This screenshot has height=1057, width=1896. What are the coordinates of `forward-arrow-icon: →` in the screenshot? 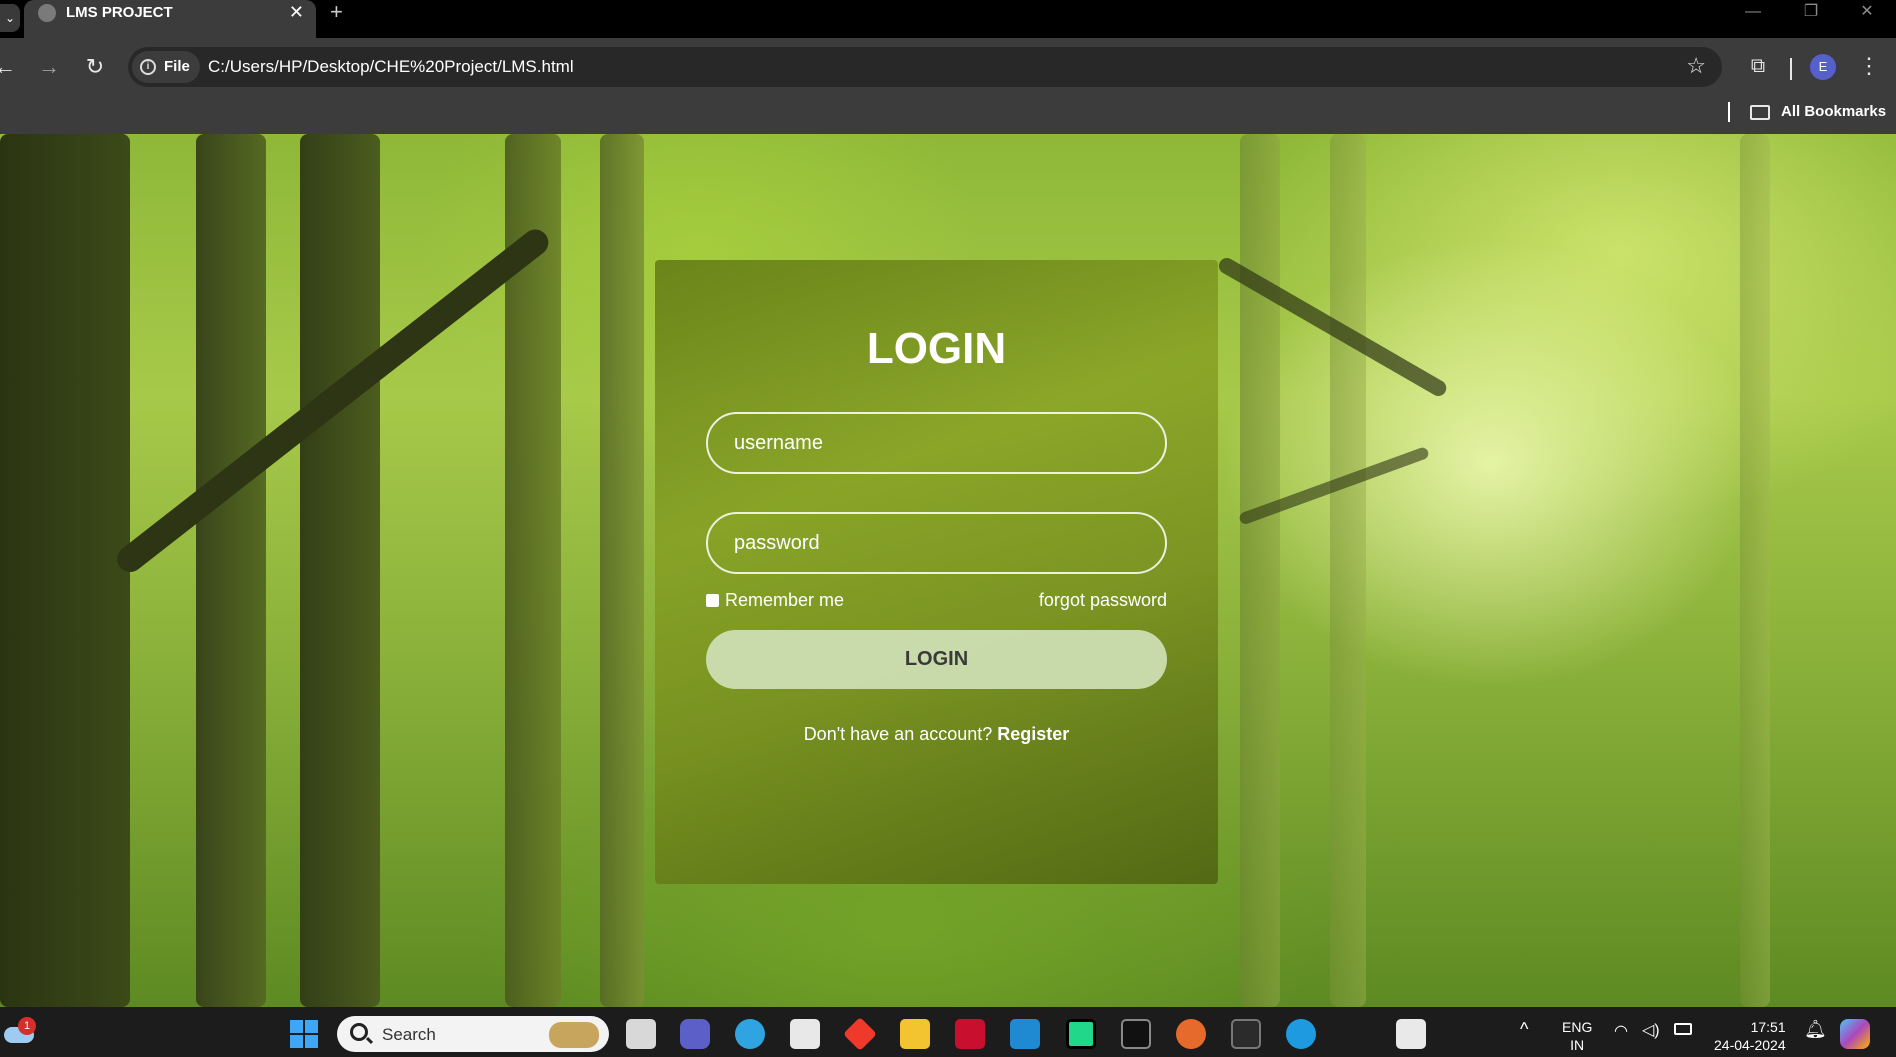 It's located at (49, 67).